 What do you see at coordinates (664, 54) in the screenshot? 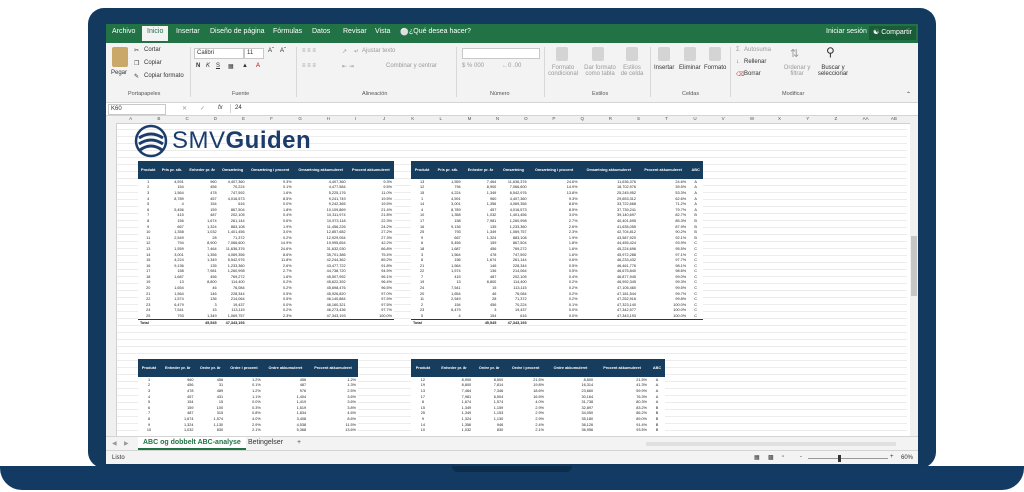
I see `insert-cells-icon` at bounding box center [664, 54].